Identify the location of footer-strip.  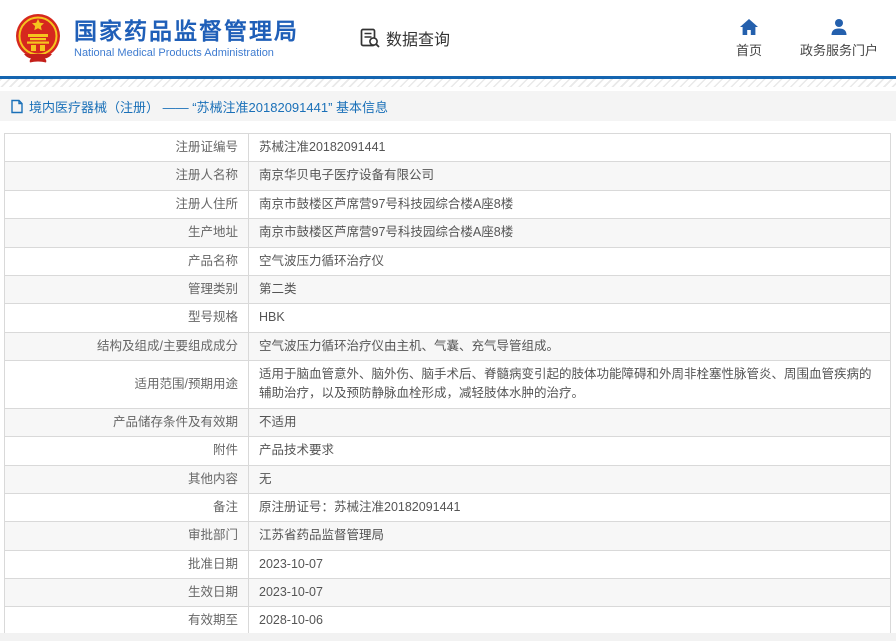
(448, 637).